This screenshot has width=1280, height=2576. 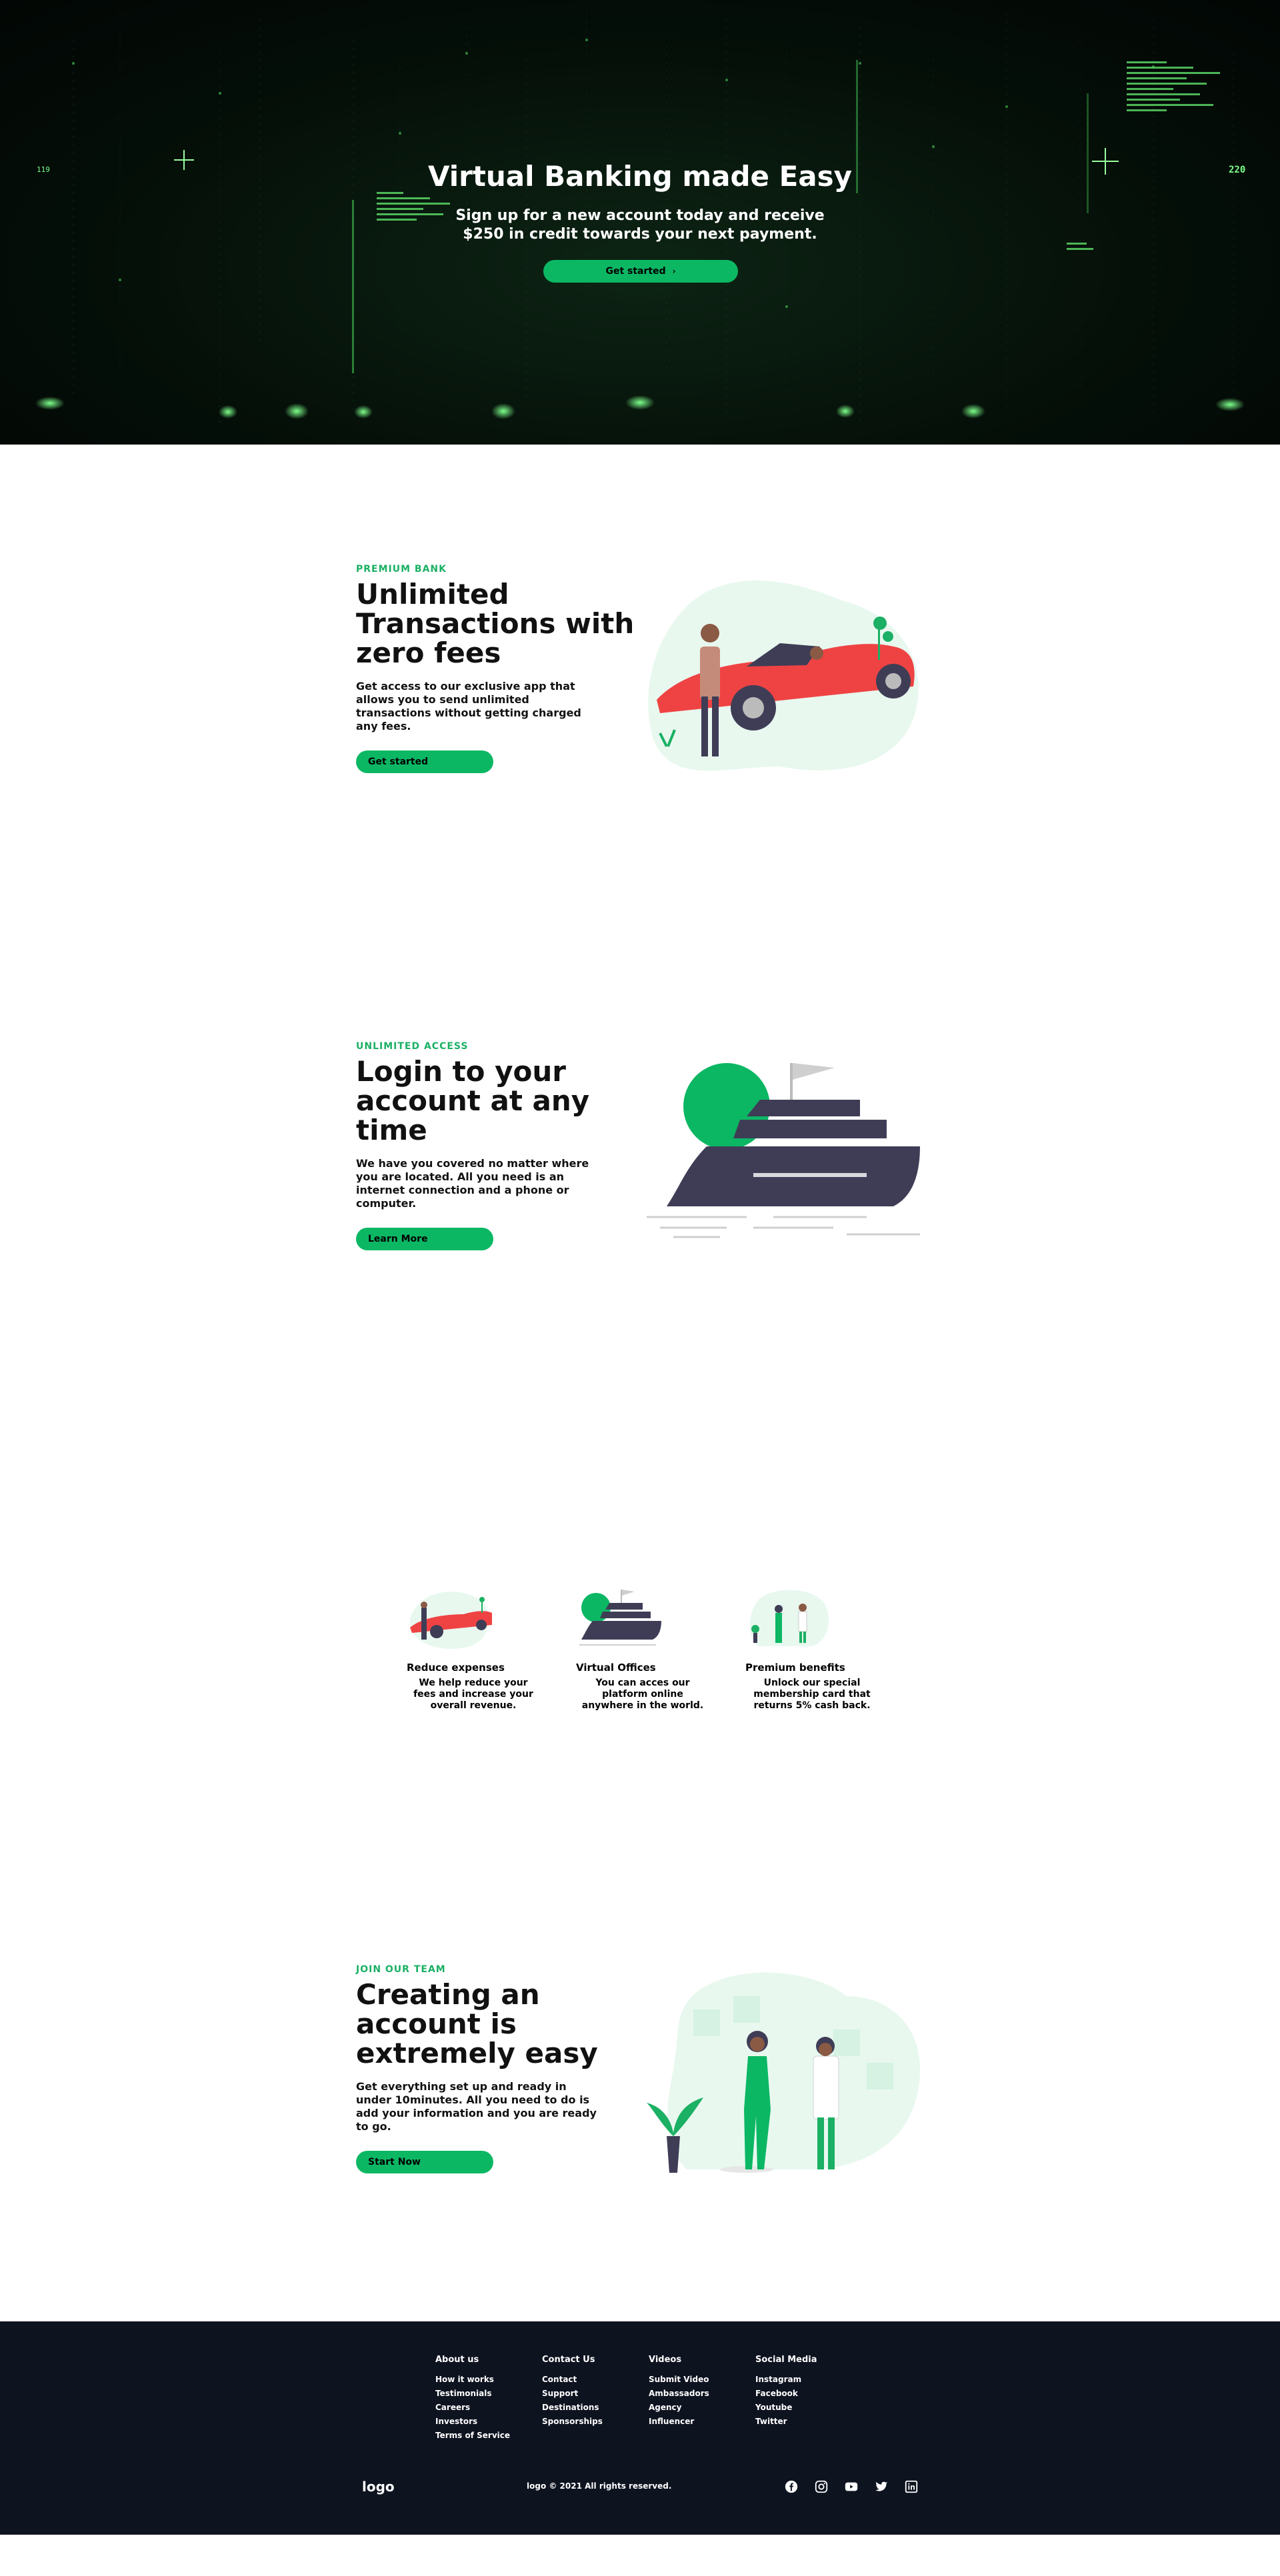 What do you see at coordinates (572, 2380) in the screenshot?
I see `footer-link: Contact` at bounding box center [572, 2380].